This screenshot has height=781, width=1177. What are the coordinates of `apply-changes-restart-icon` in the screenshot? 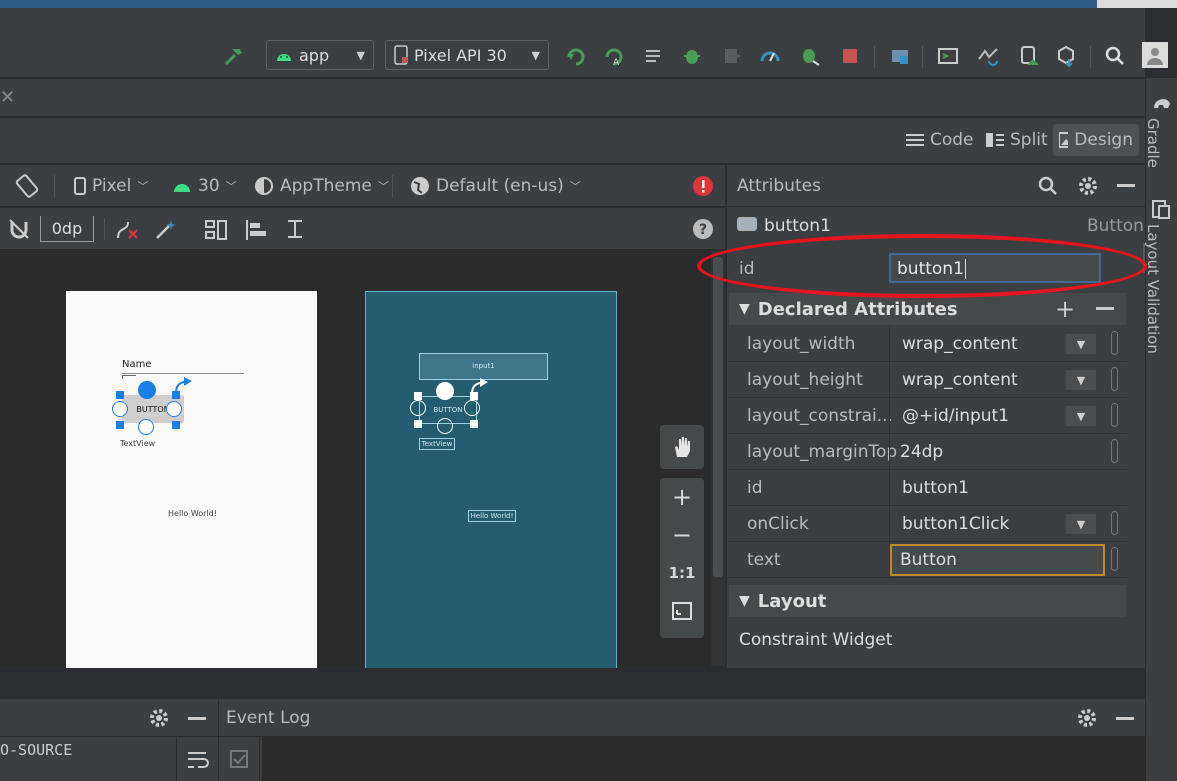 It's located at (576, 56).